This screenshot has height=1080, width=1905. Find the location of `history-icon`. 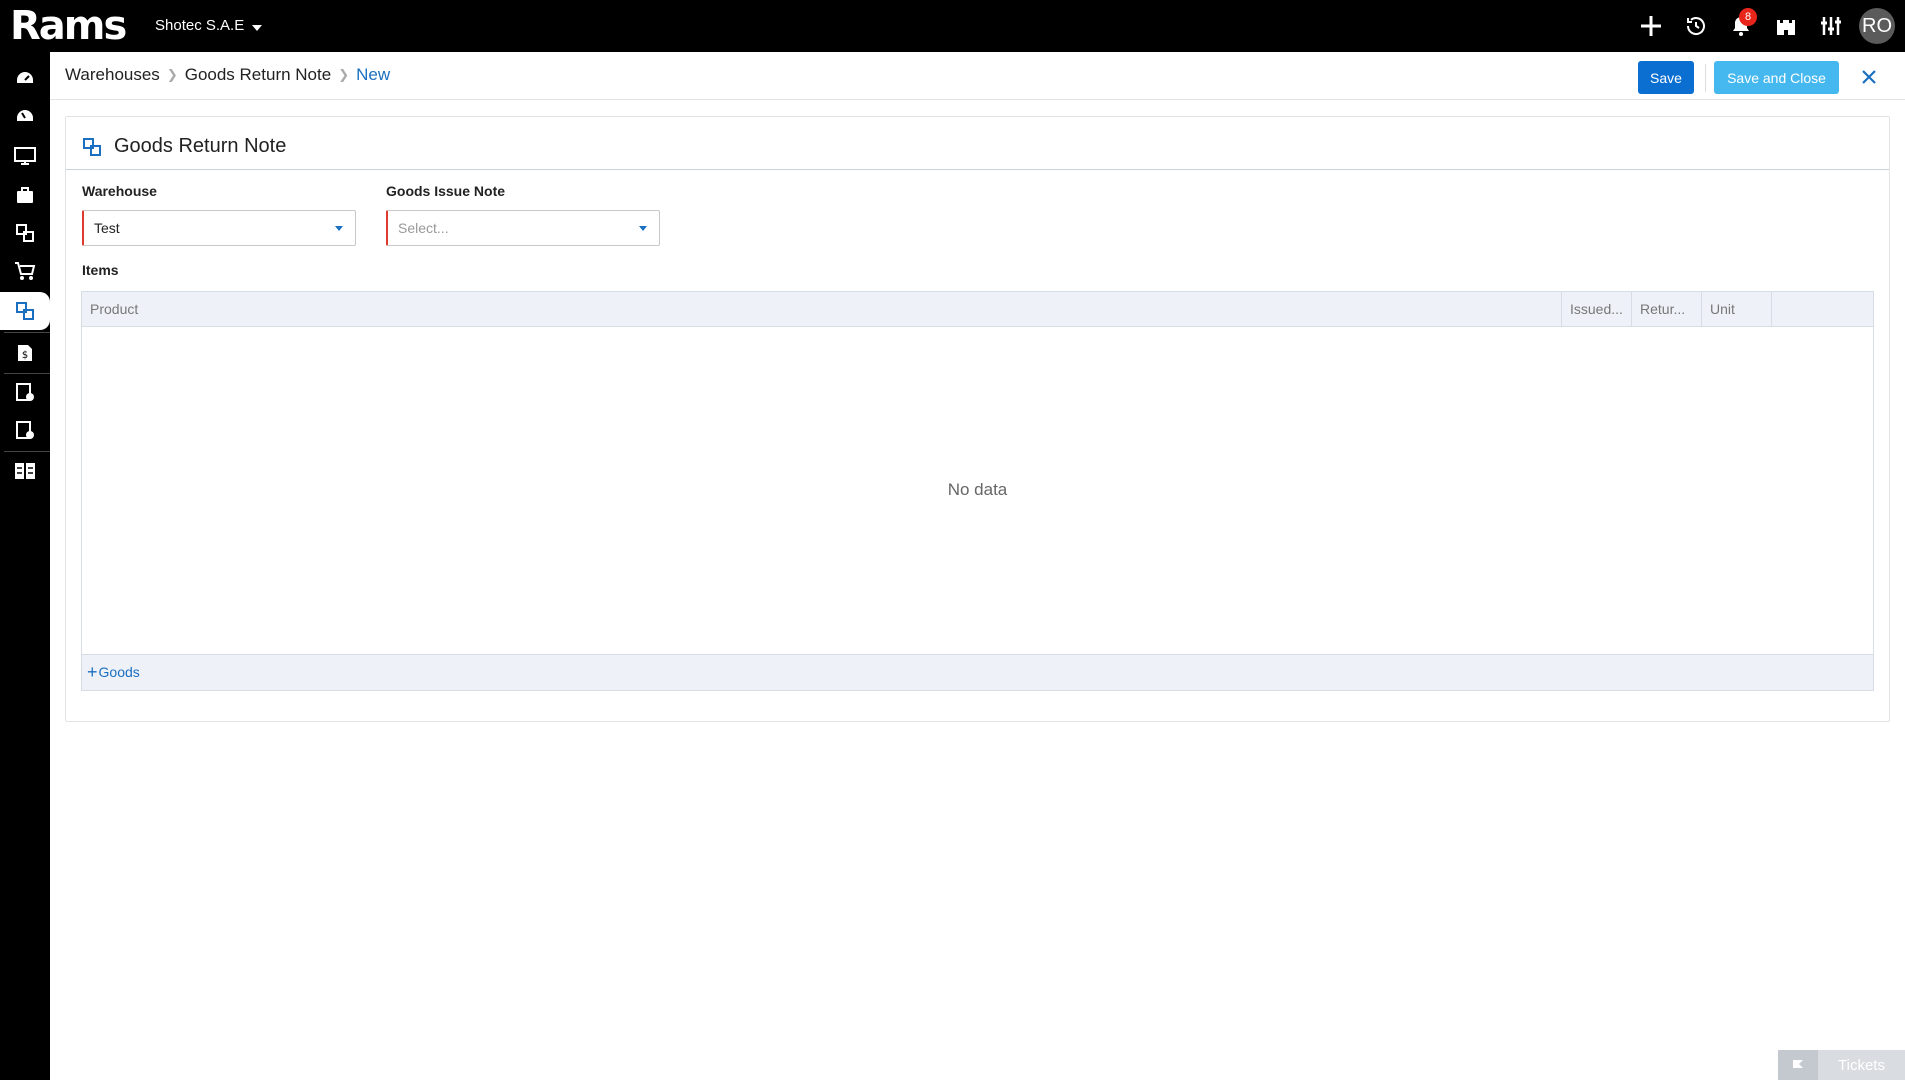

history-icon is located at coordinates (1695, 26).